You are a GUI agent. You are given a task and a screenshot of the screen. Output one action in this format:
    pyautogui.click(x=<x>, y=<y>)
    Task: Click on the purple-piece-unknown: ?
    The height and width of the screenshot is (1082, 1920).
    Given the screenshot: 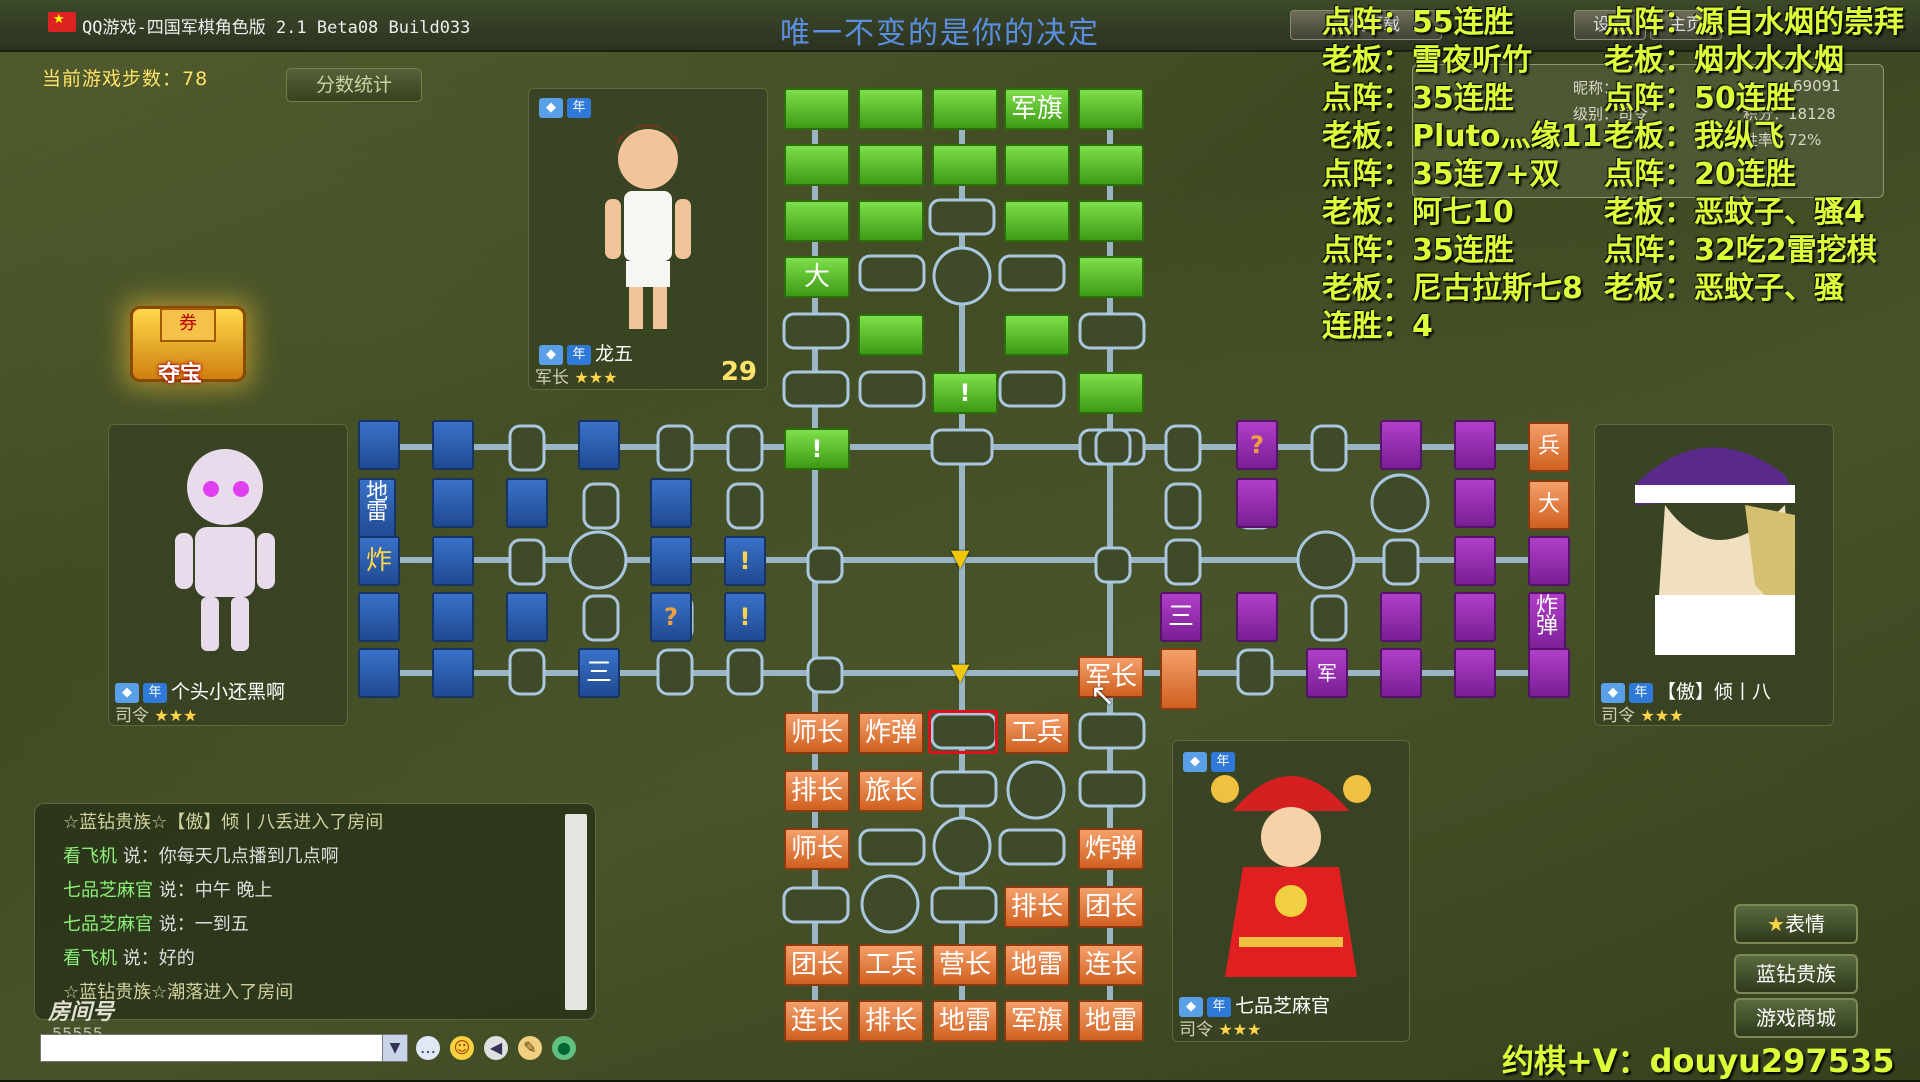 What is the action you would take?
    pyautogui.click(x=1257, y=445)
    